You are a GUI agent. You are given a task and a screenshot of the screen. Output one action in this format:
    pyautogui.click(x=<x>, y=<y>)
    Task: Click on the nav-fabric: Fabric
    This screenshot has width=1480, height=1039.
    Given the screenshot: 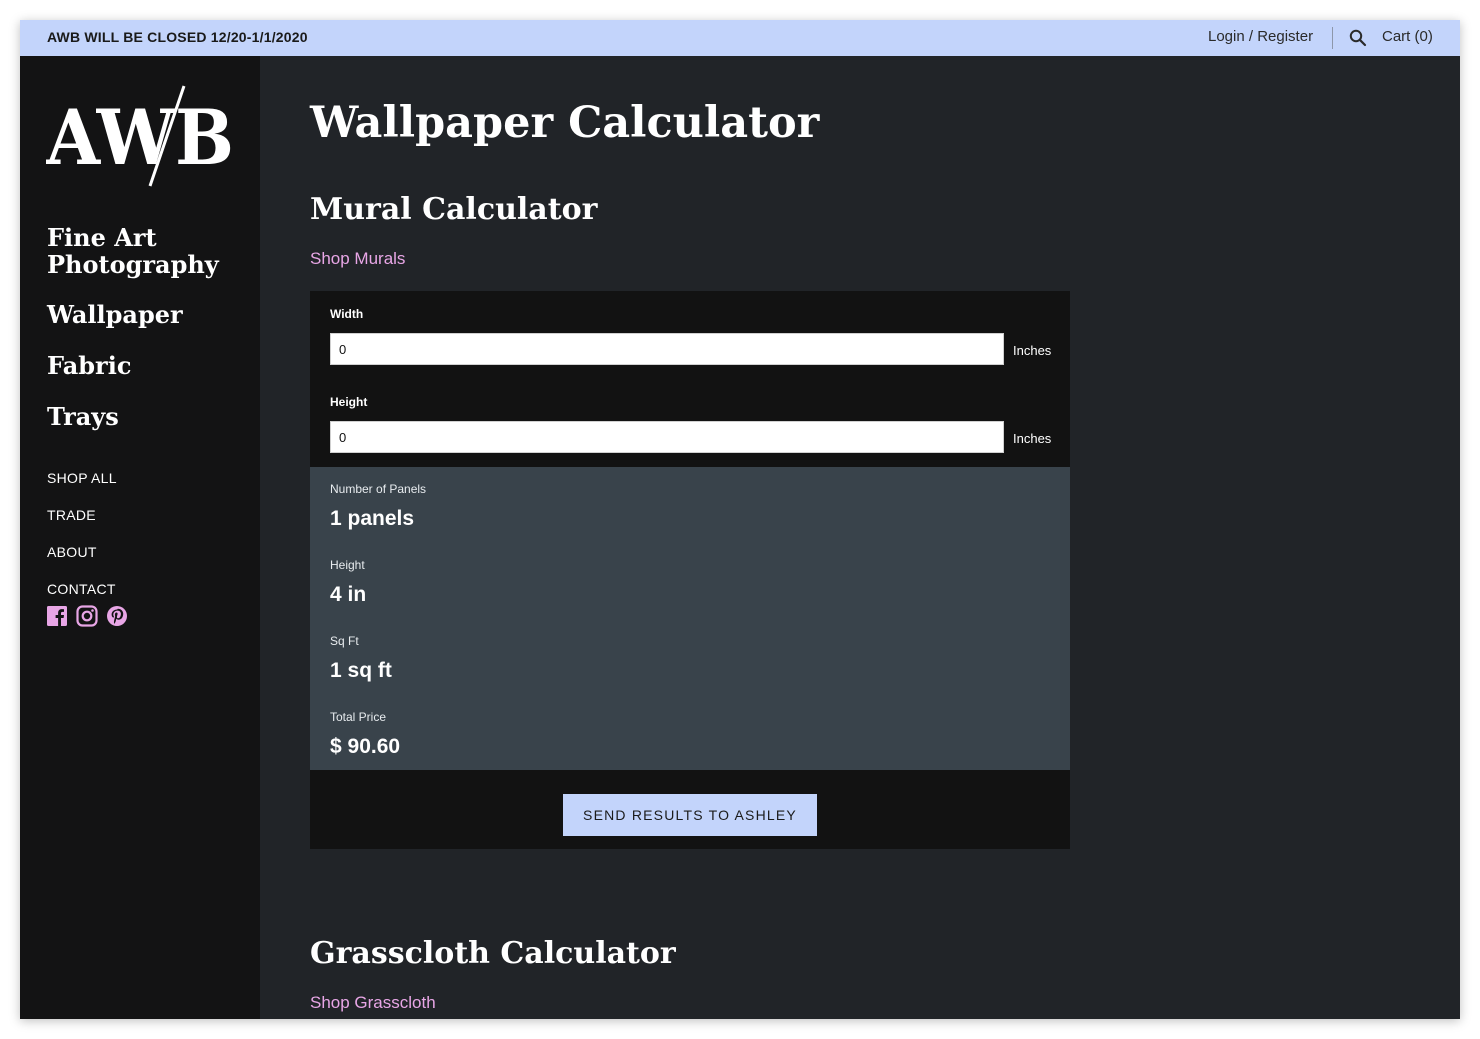 What is the action you would take?
    pyautogui.click(x=89, y=365)
    